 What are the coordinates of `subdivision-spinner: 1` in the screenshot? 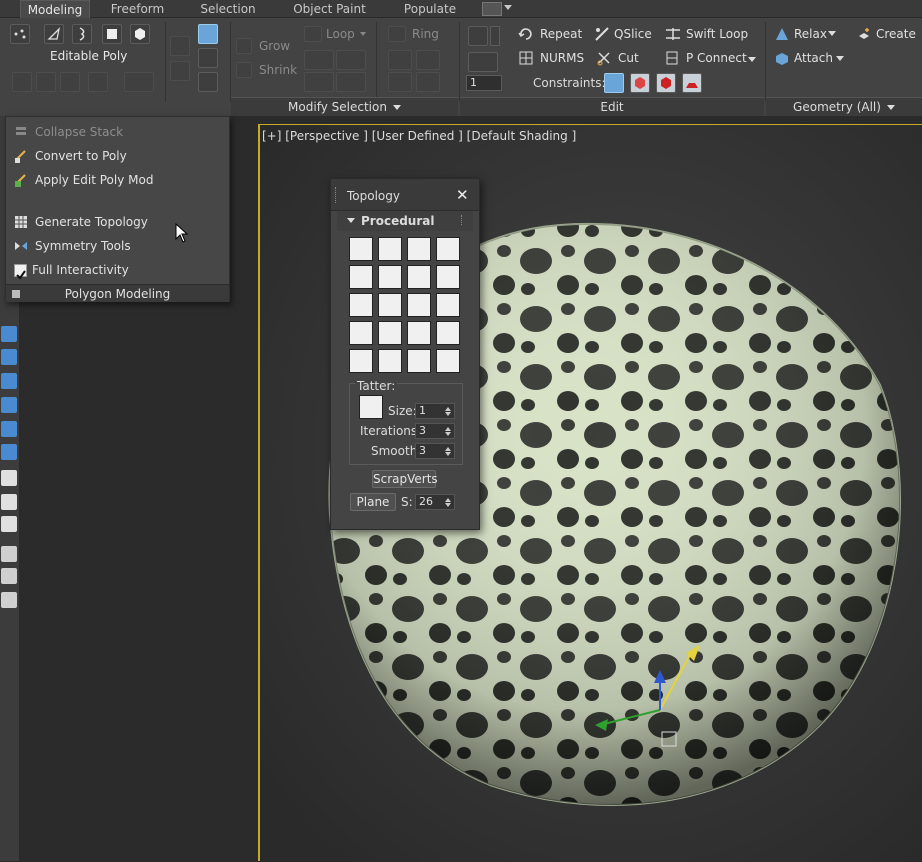 It's located at (484, 83).